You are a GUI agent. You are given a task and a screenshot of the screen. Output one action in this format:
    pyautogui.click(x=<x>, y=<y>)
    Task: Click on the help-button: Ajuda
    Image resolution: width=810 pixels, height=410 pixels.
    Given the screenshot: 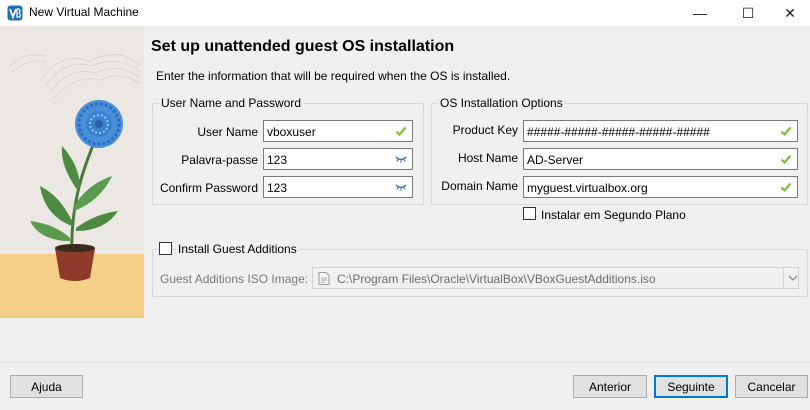 What is the action you would take?
    pyautogui.click(x=46, y=386)
    